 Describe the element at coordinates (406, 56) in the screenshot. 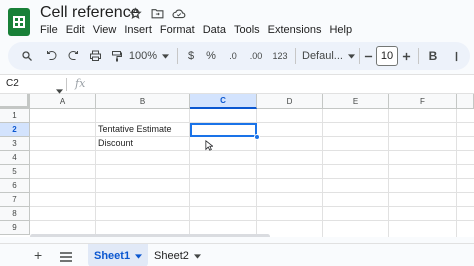

I see `increase-font-size-icon` at that location.